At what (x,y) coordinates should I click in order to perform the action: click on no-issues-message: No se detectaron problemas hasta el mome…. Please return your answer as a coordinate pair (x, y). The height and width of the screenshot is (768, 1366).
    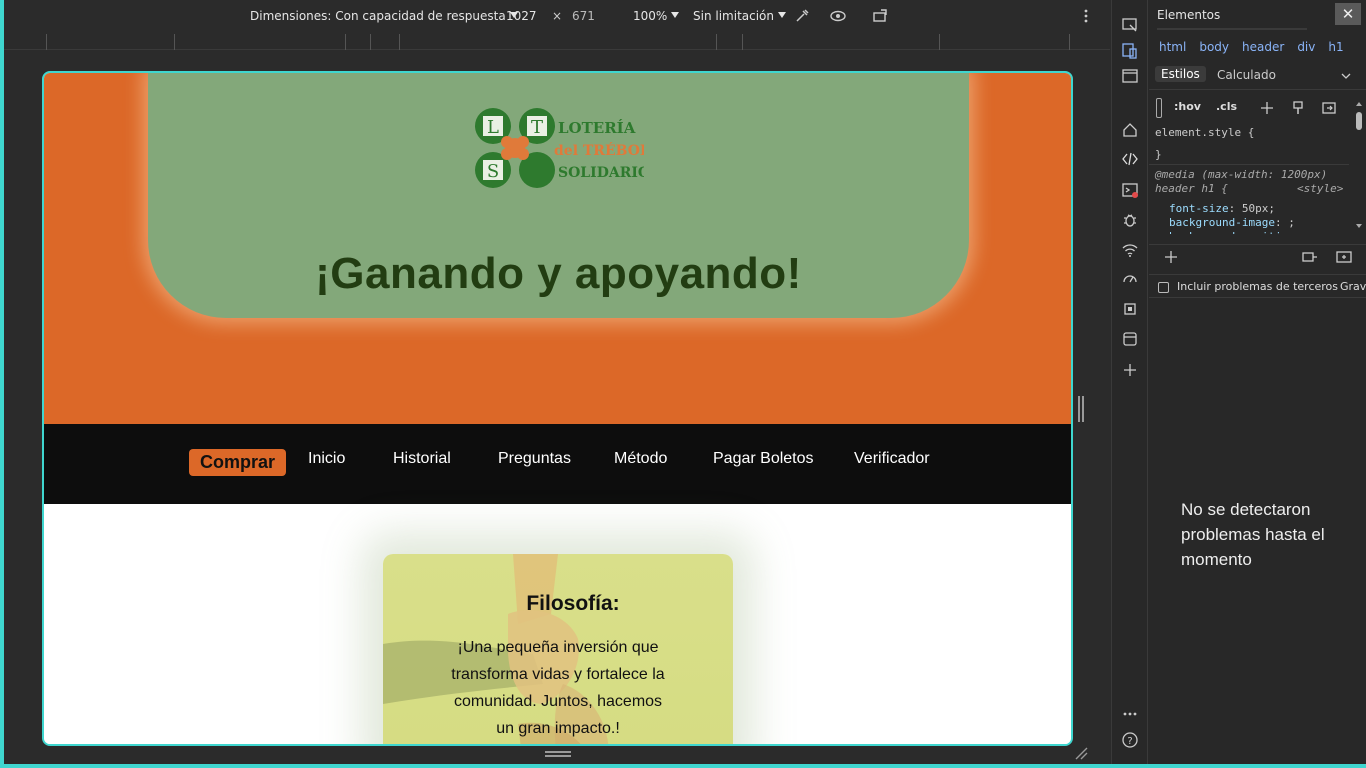
    Looking at the image, I should click on (1253, 534).